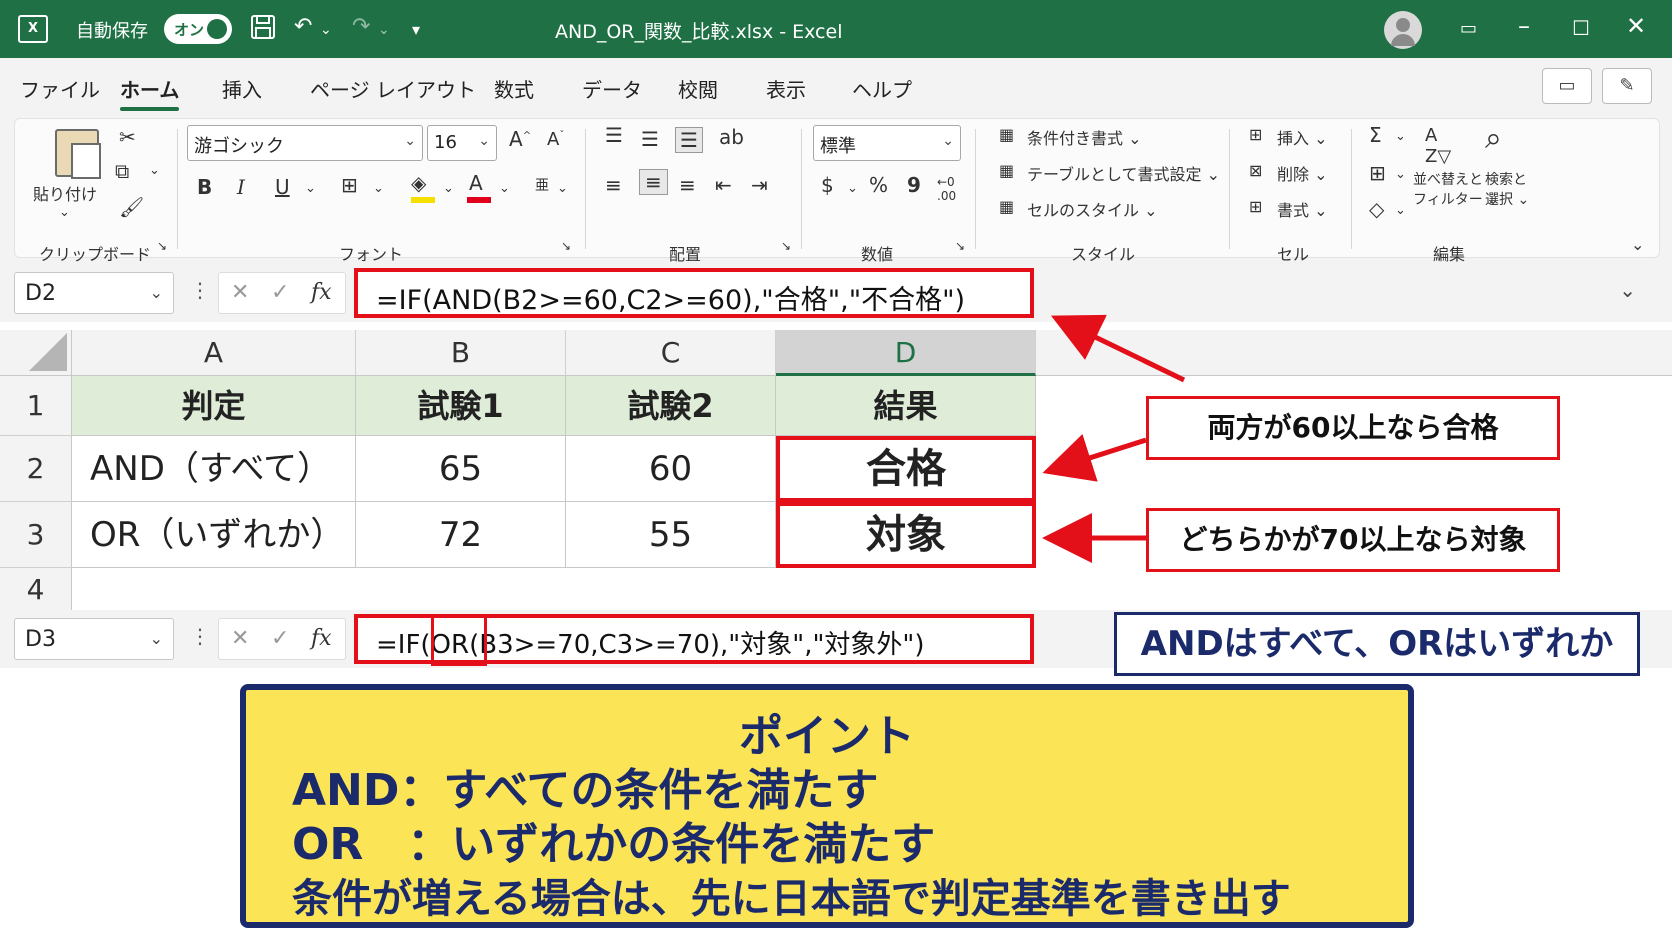 This screenshot has width=1672, height=941. What do you see at coordinates (1468, 28) in the screenshot?
I see `ribbon-display-icon: ▭` at bounding box center [1468, 28].